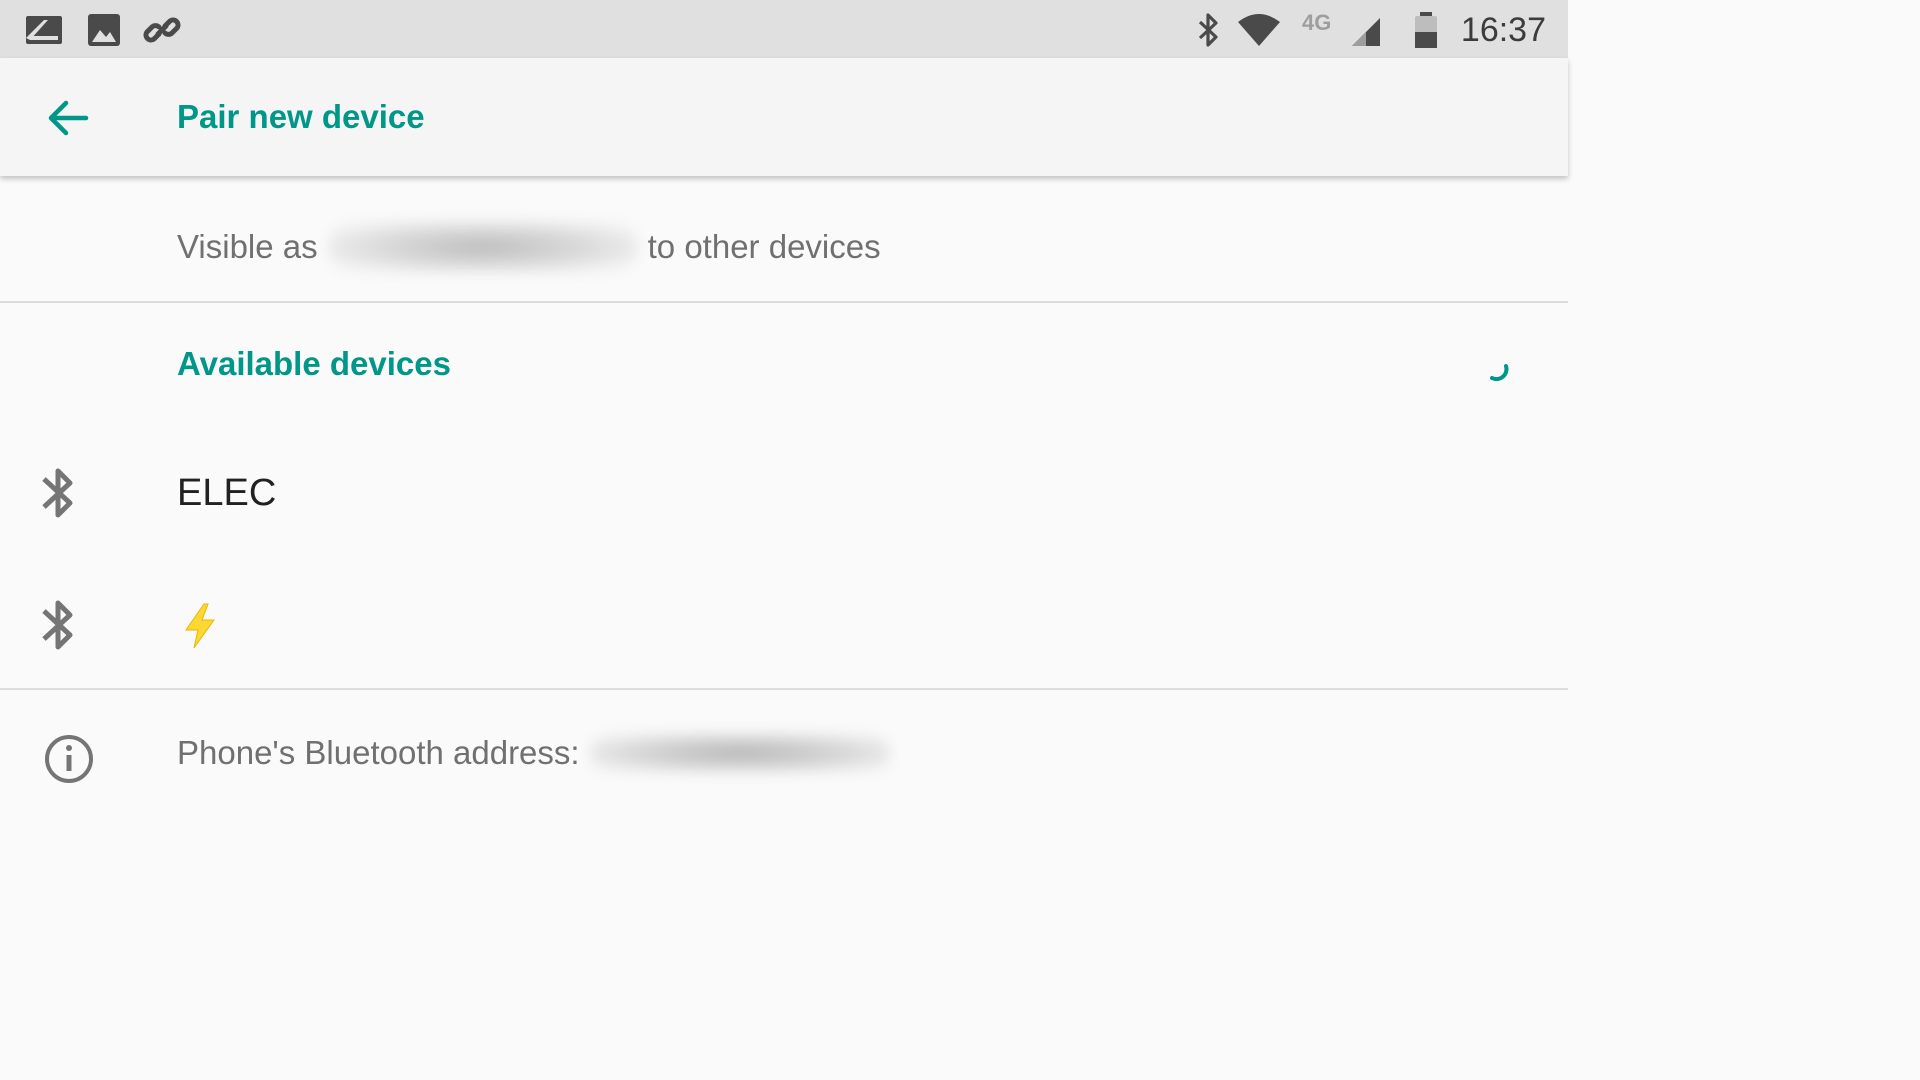 The height and width of the screenshot is (1080, 1920). I want to click on redacted-address, so click(739, 753).